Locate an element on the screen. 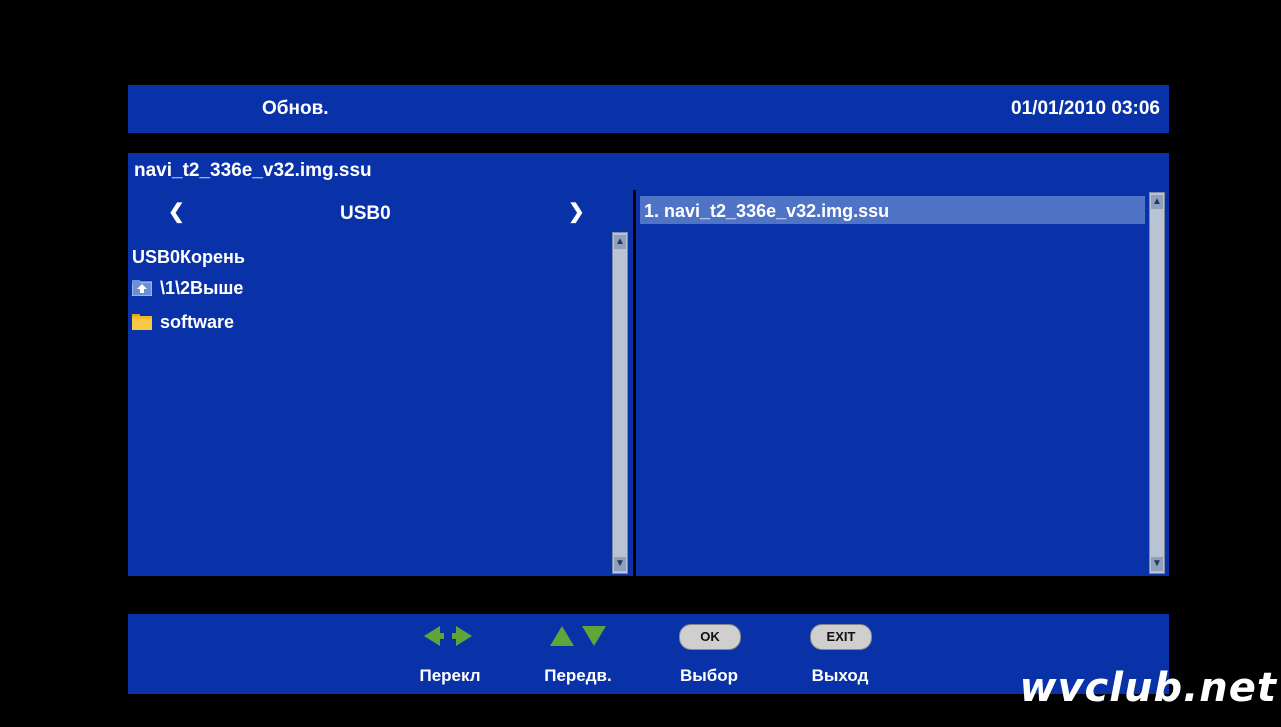  root-label: USB0Корень is located at coordinates (188, 257).